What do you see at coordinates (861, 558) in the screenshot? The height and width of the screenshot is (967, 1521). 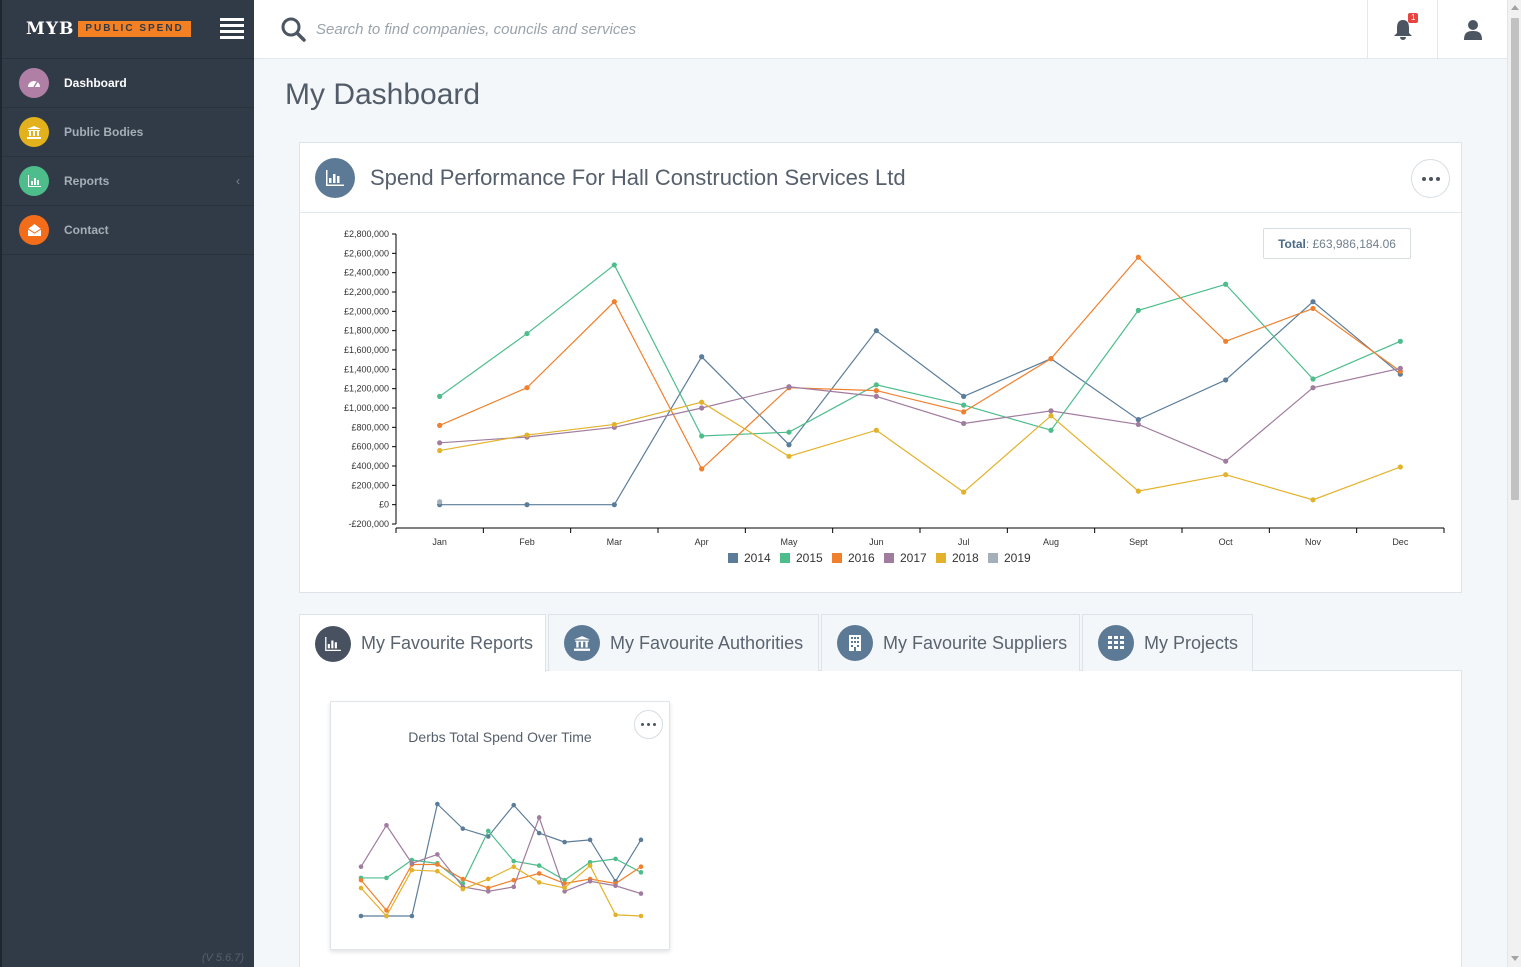 I see `legend-label: 2016` at bounding box center [861, 558].